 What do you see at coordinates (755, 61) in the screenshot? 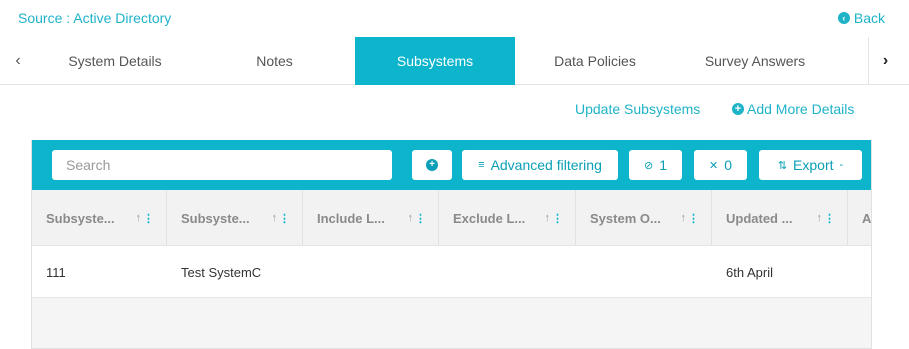
I see `tab-survey-answers: Survey Answers` at bounding box center [755, 61].